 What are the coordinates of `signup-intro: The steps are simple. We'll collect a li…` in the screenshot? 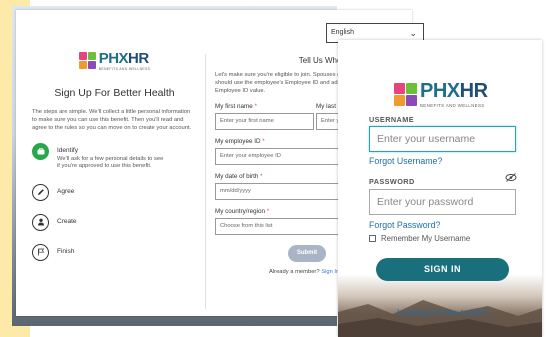 It's located at (112, 120).